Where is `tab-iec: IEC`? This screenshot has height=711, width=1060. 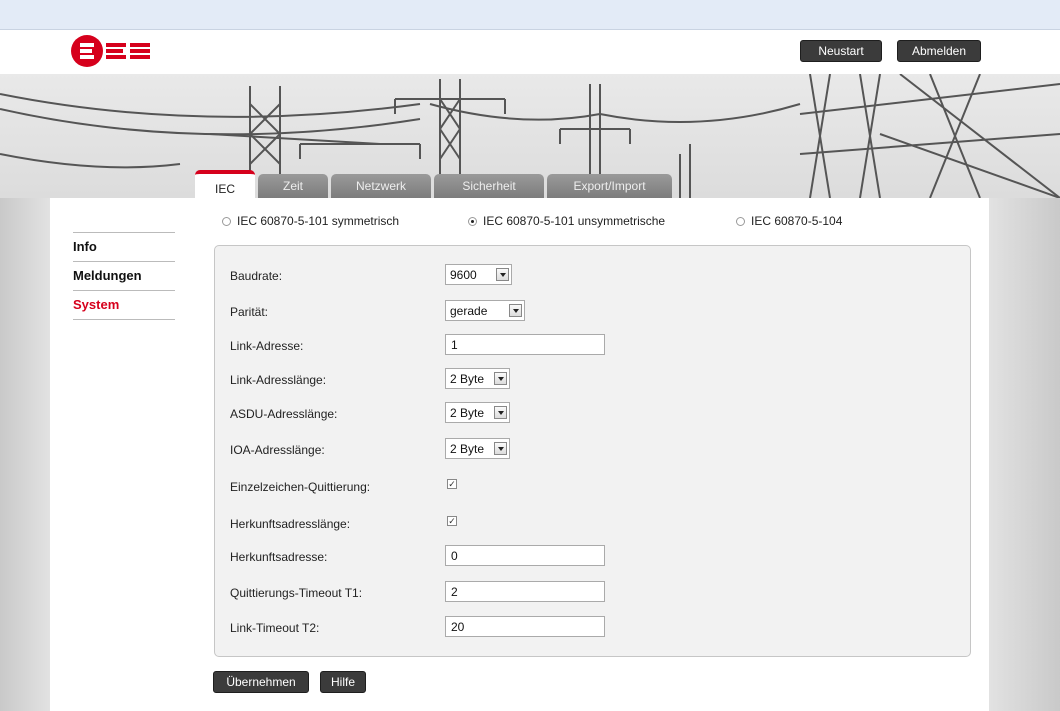 tab-iec: IEC is located at coordinates (225, 184).